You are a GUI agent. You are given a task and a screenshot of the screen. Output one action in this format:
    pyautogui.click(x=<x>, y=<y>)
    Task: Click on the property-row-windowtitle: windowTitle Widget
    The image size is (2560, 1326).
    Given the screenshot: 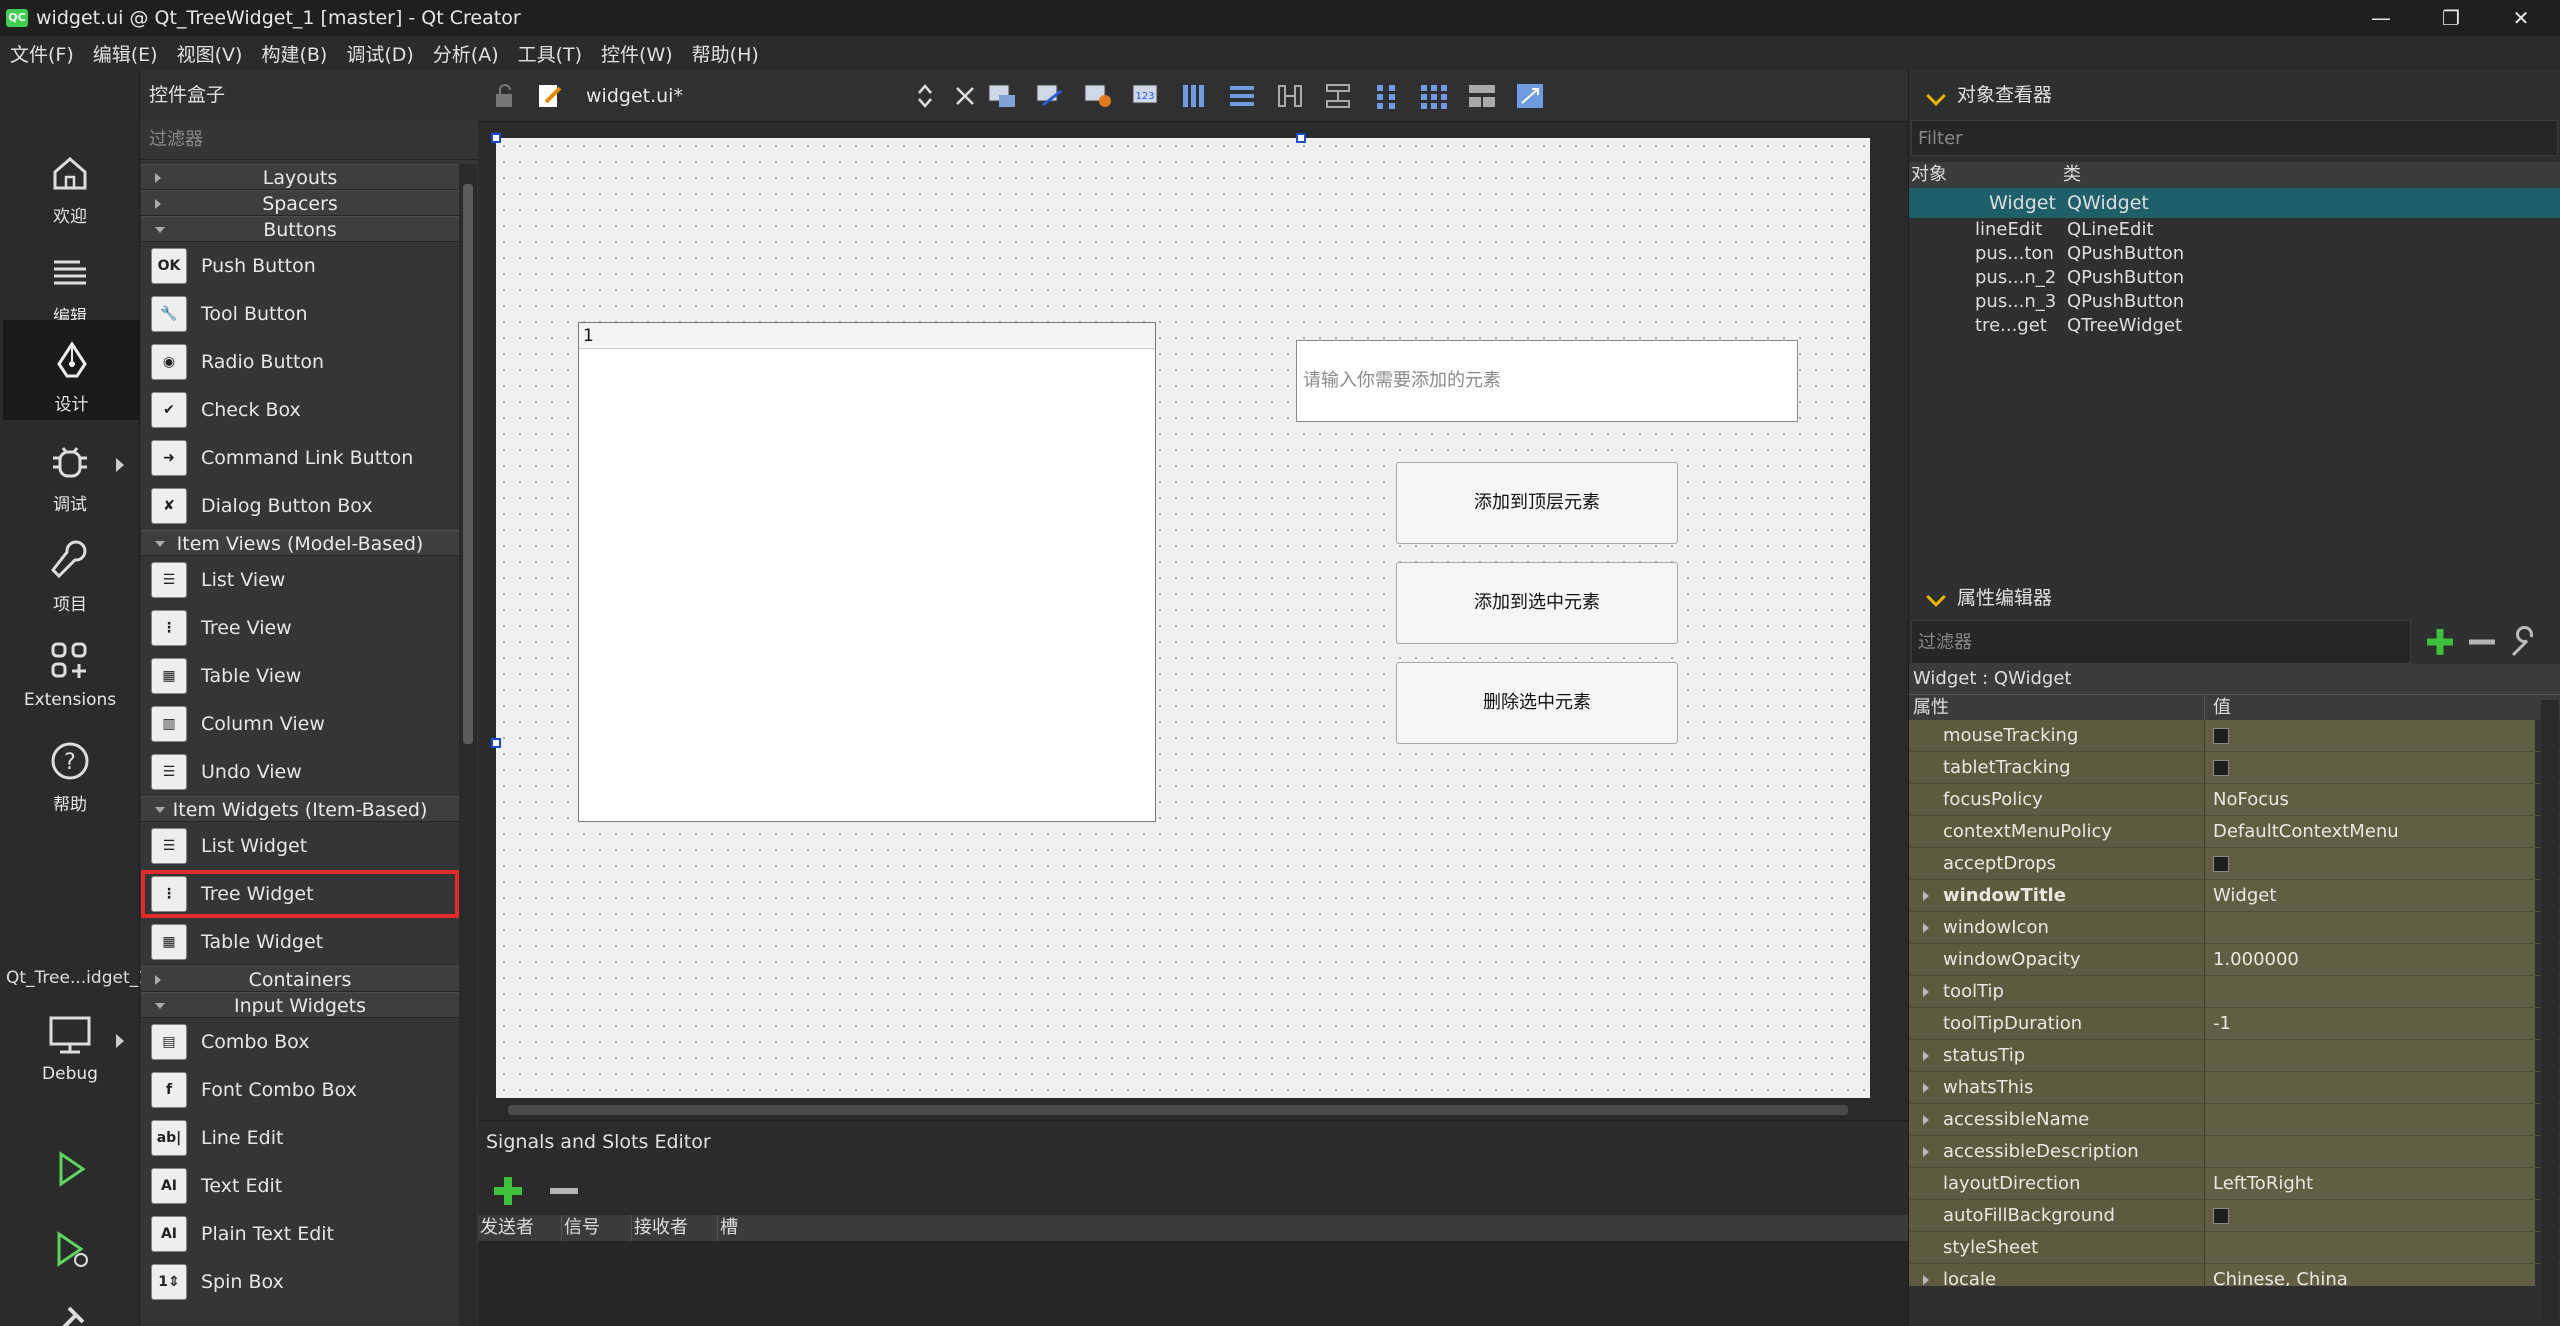 What is the action you would take?
    pyautogui.click(x=2234, y=896)
    